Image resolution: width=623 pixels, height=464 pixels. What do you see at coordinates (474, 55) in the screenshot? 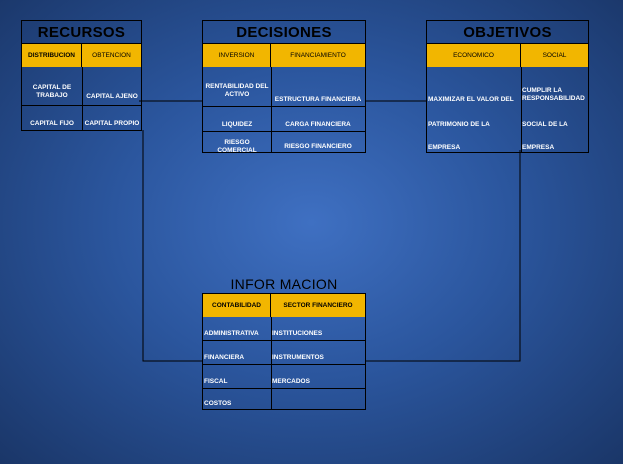
I see `objetivos-header-economico: ECONOMICO` at bounding box center [474, 55].